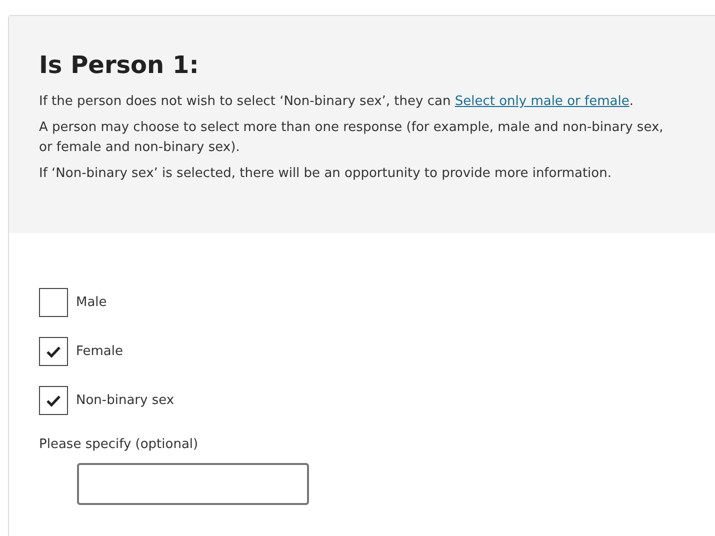  What do you see at coordinates (125, 401) in the screenshot?
I see `option-label: Non-binary sex` at bounding box center [125, 401].